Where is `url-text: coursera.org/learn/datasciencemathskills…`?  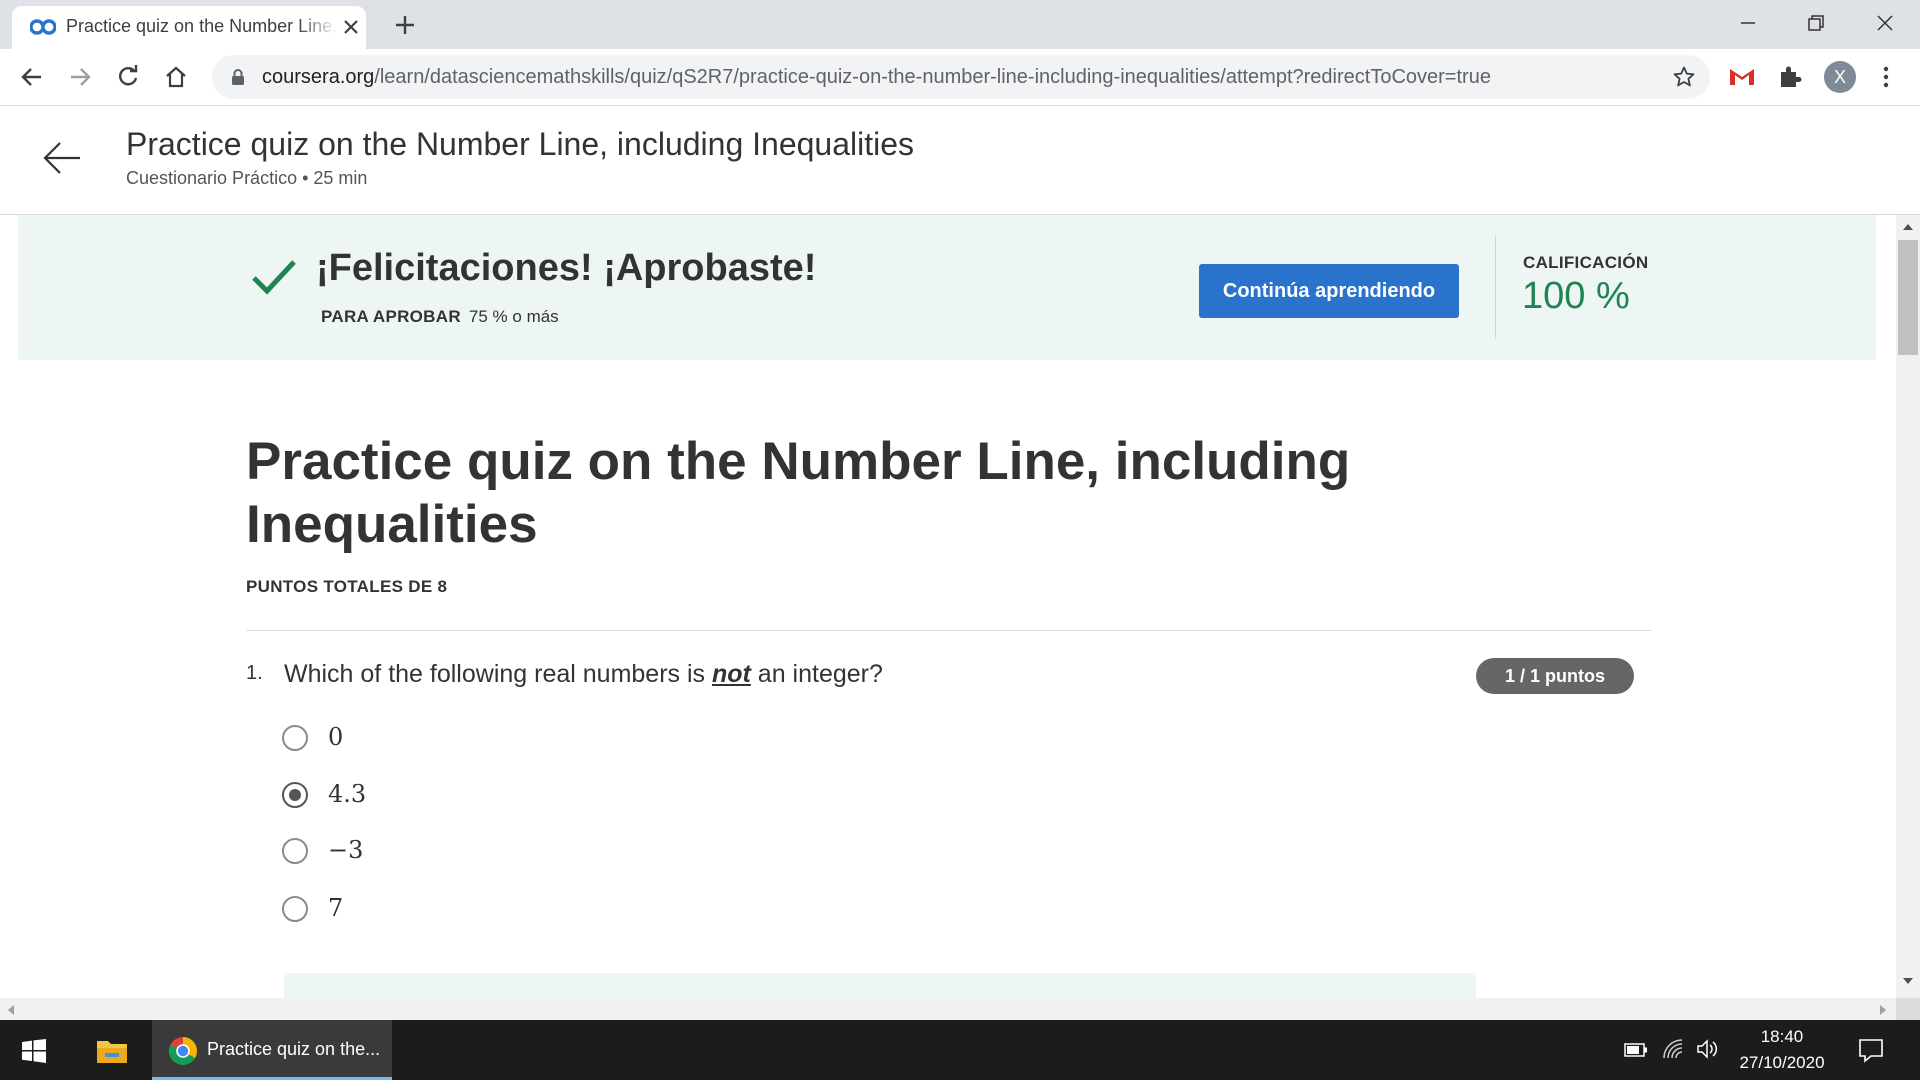 url-text: coursera.org/learn/datasciencemathskills… is located at coordinates (876, 77).